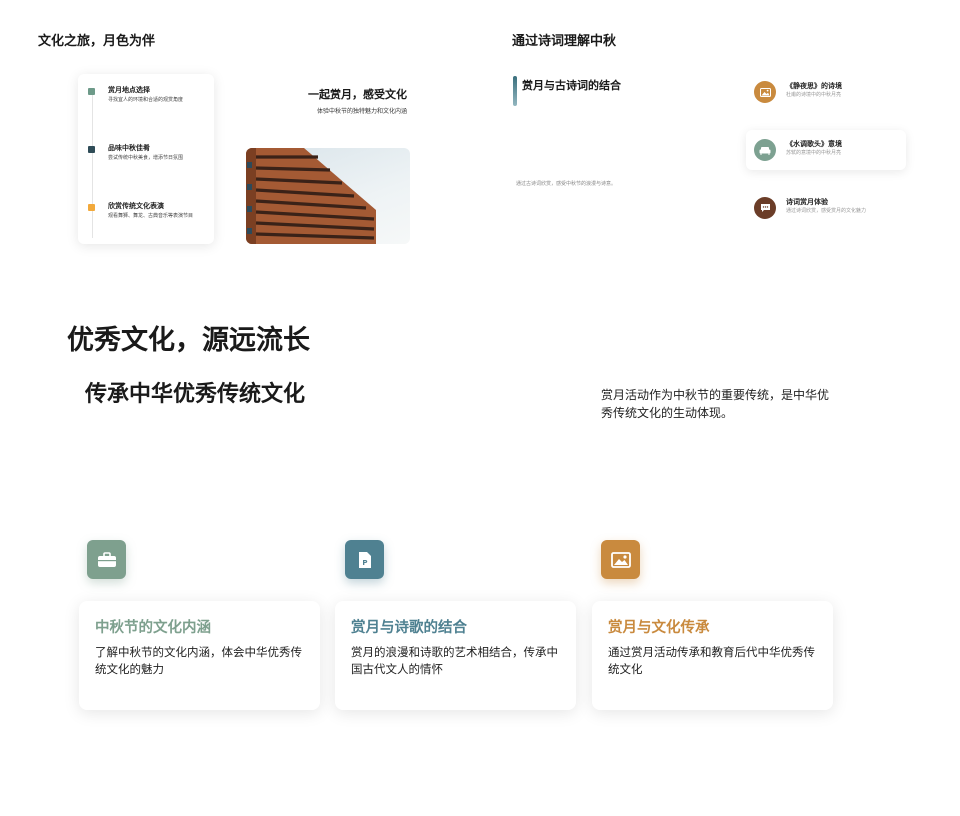 This screenshot has height=816, width=960. I want to click on poem-item-desc: 苏轼的意境中的中秋月亮, so click(814, 153).